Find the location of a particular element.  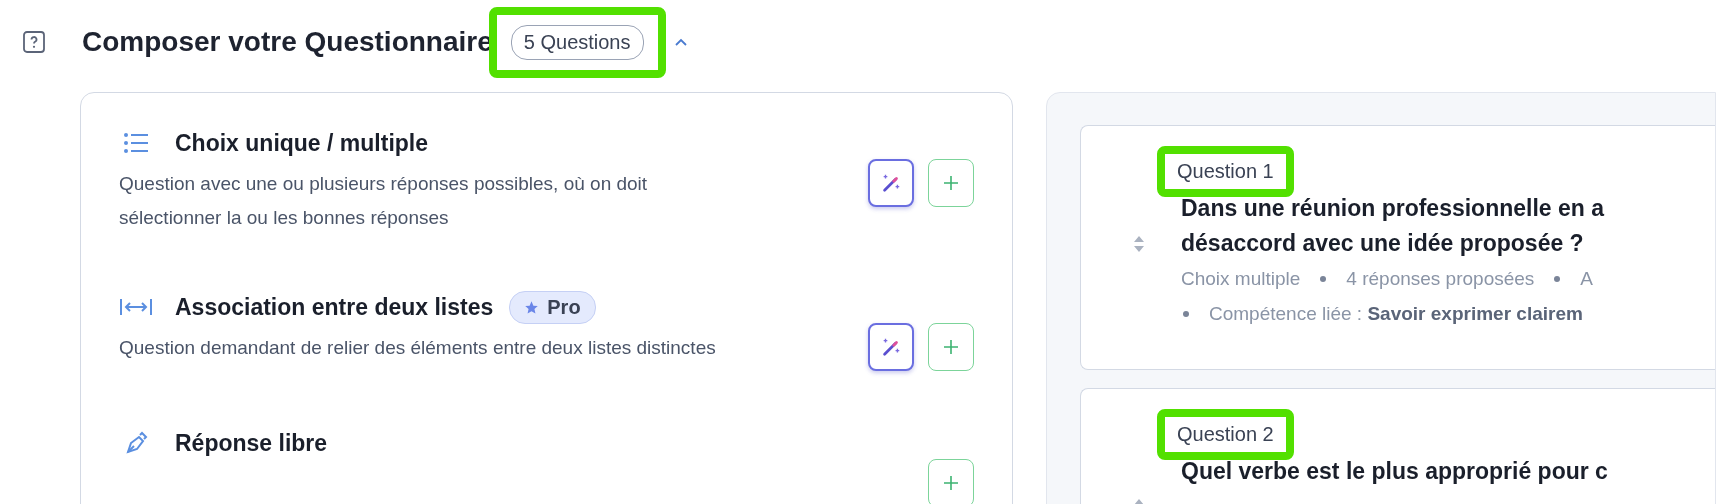

pro-label: Pro is located at coordinates (564, 307).